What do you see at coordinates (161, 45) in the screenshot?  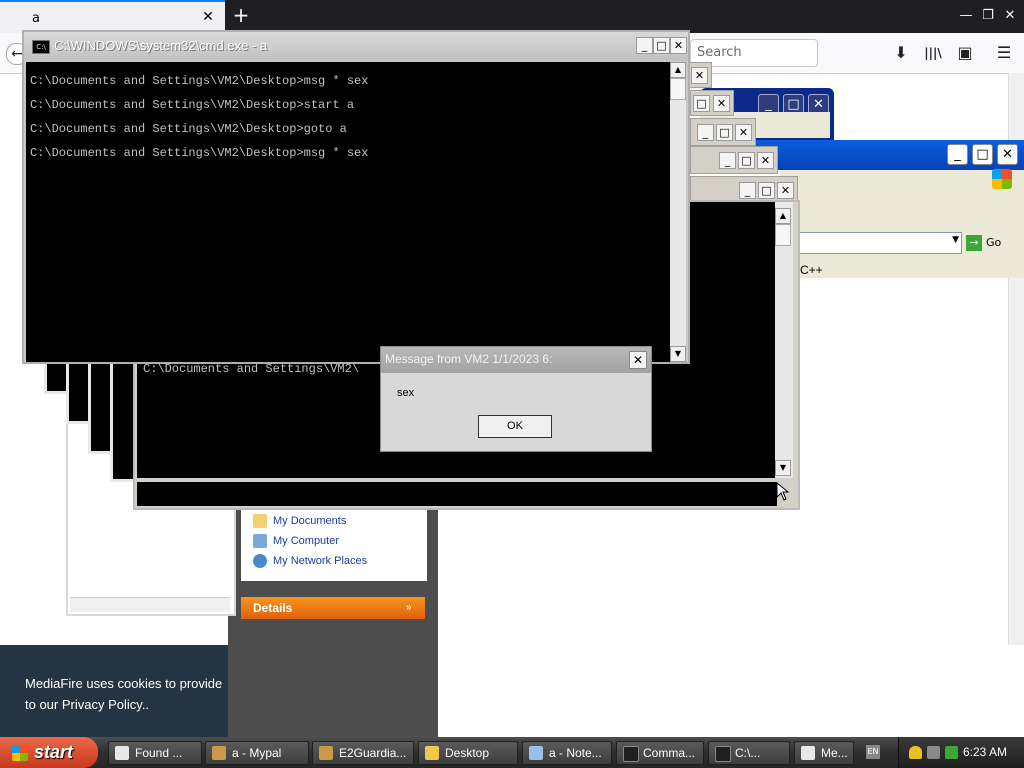 I see `cmd-title: C:\WINDOWS\system32\cmd.exe - a` at bounding box center [161, 45].